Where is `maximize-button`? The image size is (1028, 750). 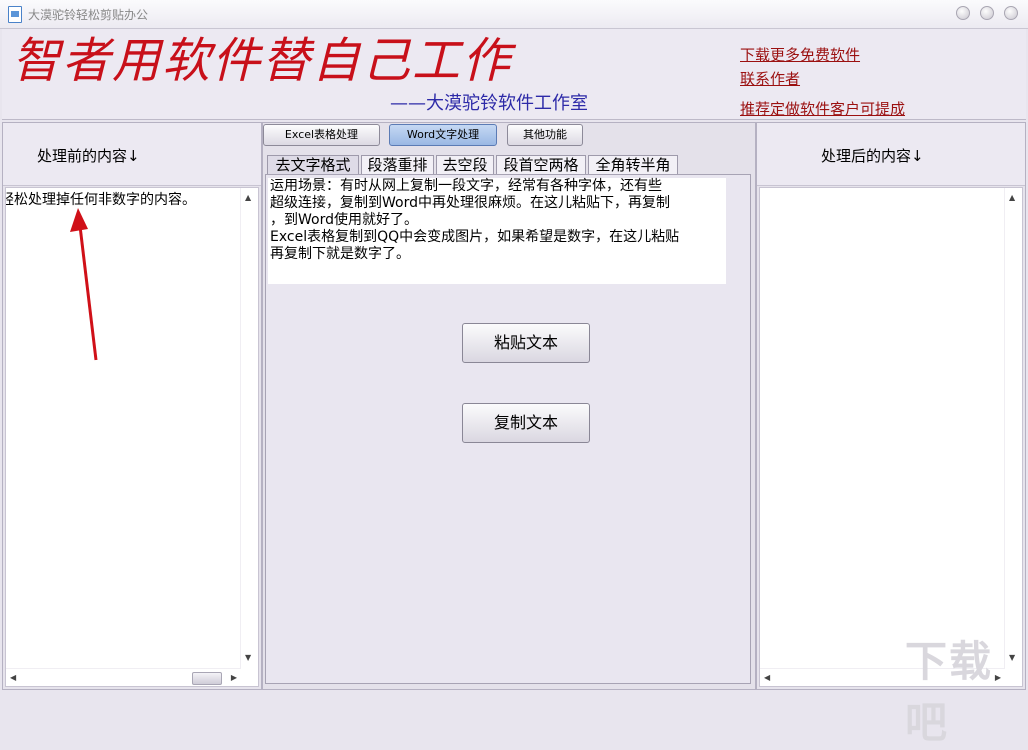
maximize-button is located at coordinates (987, 13).